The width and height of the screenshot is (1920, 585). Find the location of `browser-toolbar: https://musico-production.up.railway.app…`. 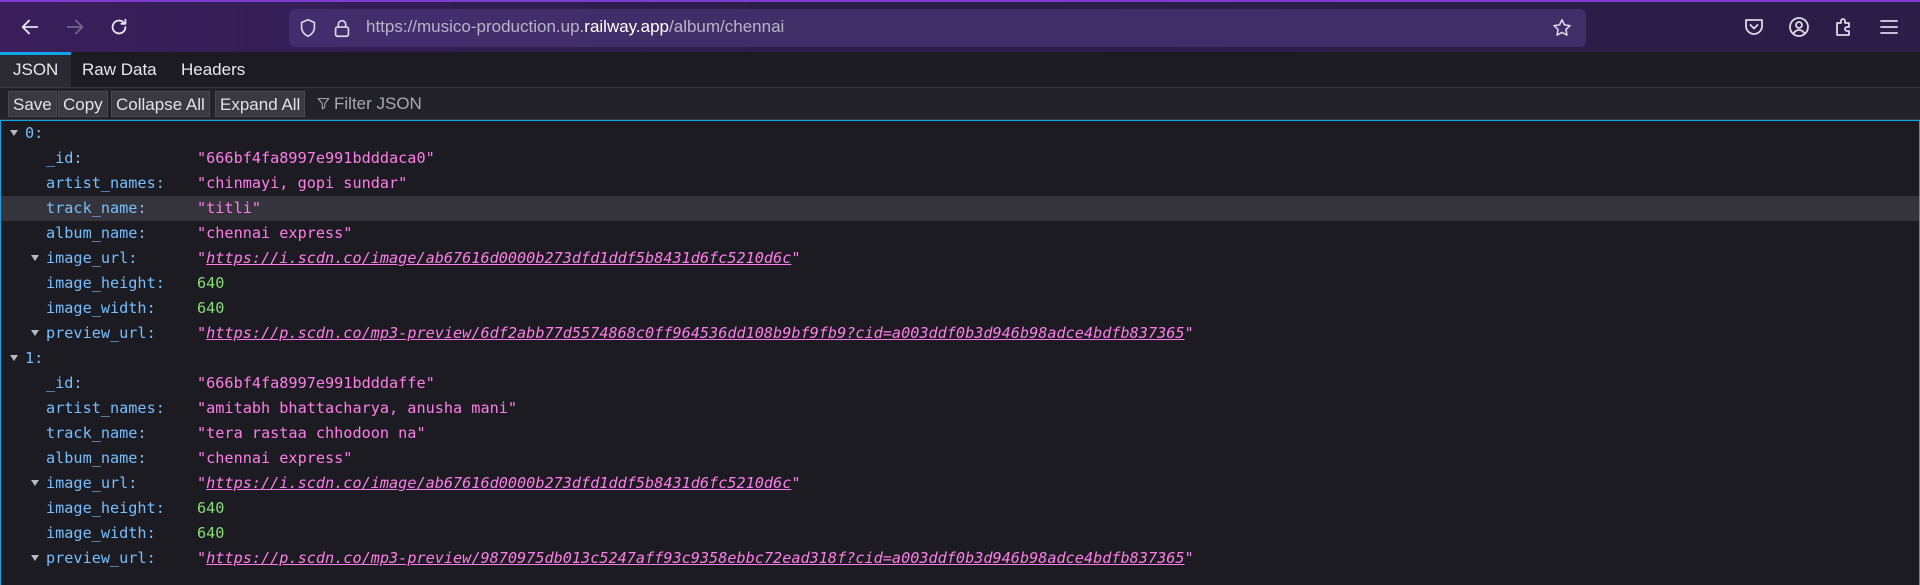

browser-toolbar: https://musico-production.up.railway.app… is located at coordinates (960, 26).